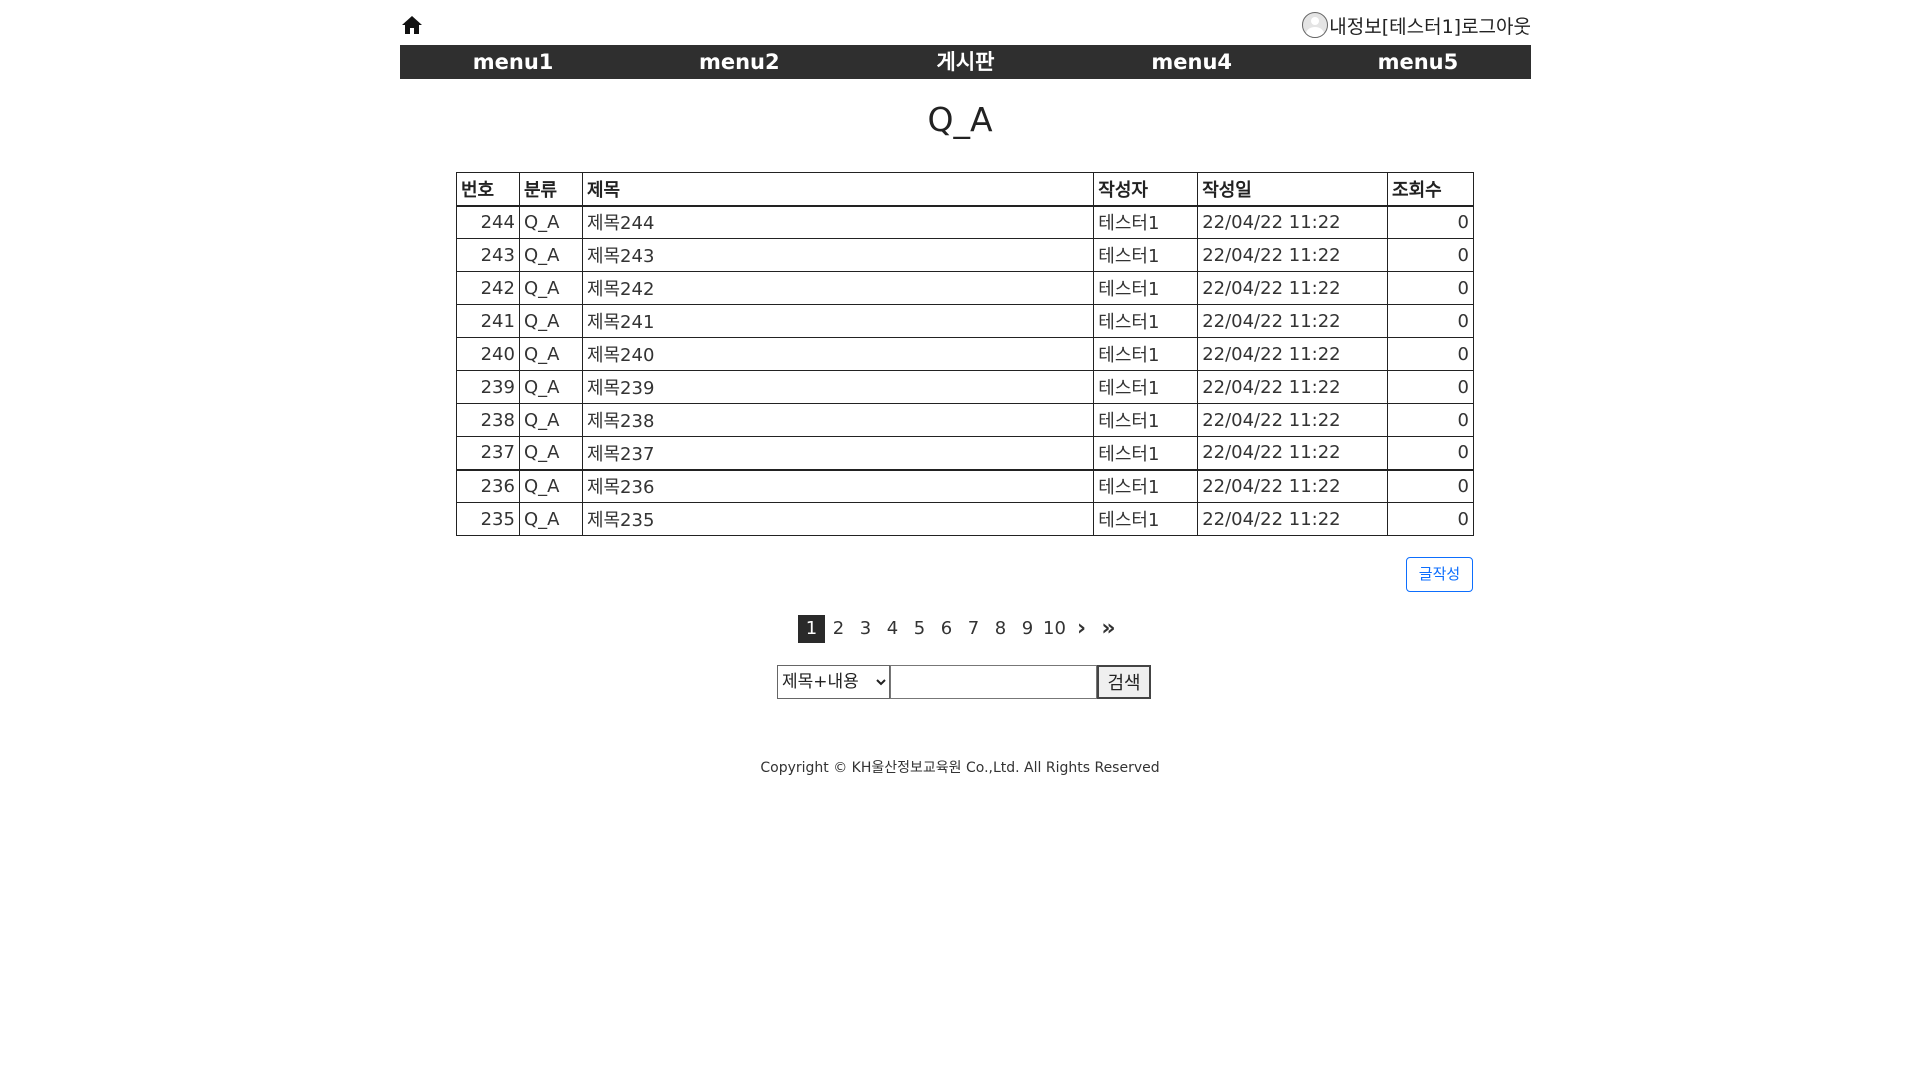  I want to click on table-row: 242 Q_A 제목242 테스터1 22/04/22 11:22 0, so click(965, 288).